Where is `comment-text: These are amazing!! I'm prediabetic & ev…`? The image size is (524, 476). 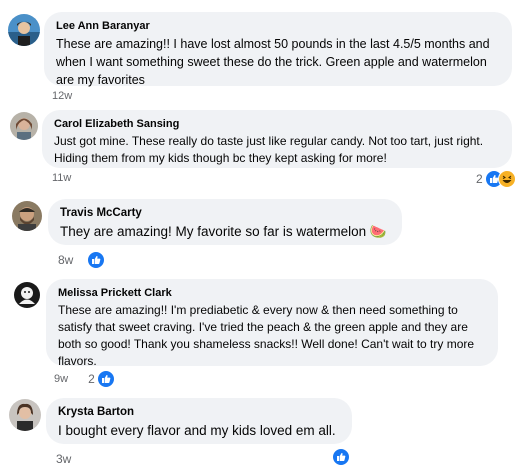
comment-text: These are amazing!! I'm prediabetic & ev… is located at coordinates (266, 335).